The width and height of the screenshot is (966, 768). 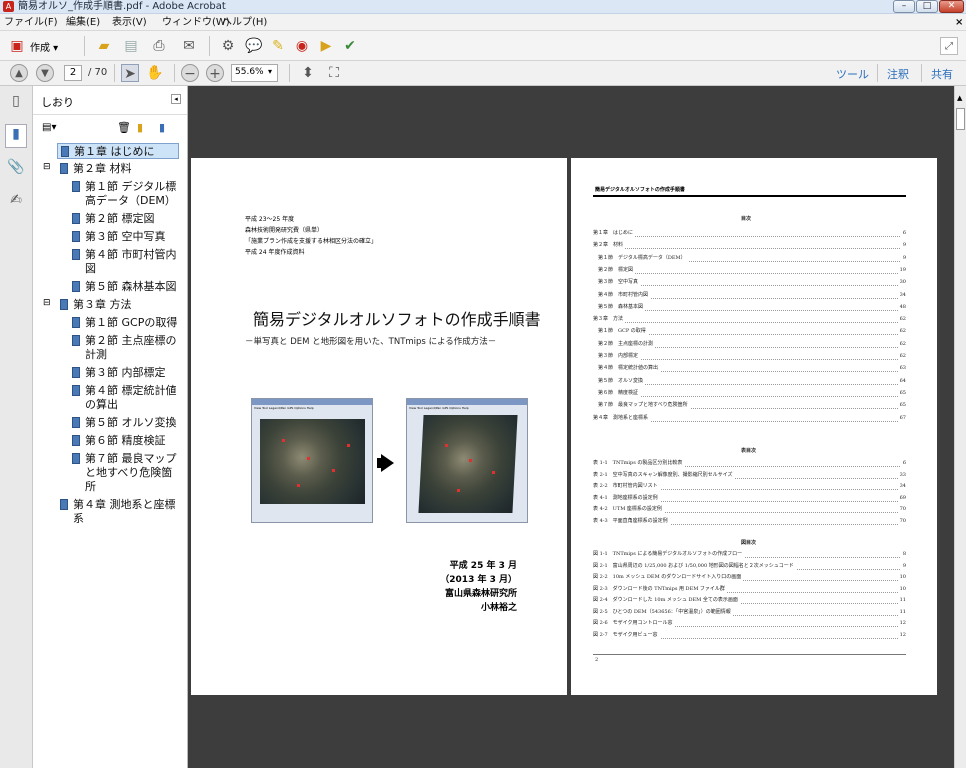 I want to click on bookmark-item: 第３章 方法, so click(x=118, y=305).